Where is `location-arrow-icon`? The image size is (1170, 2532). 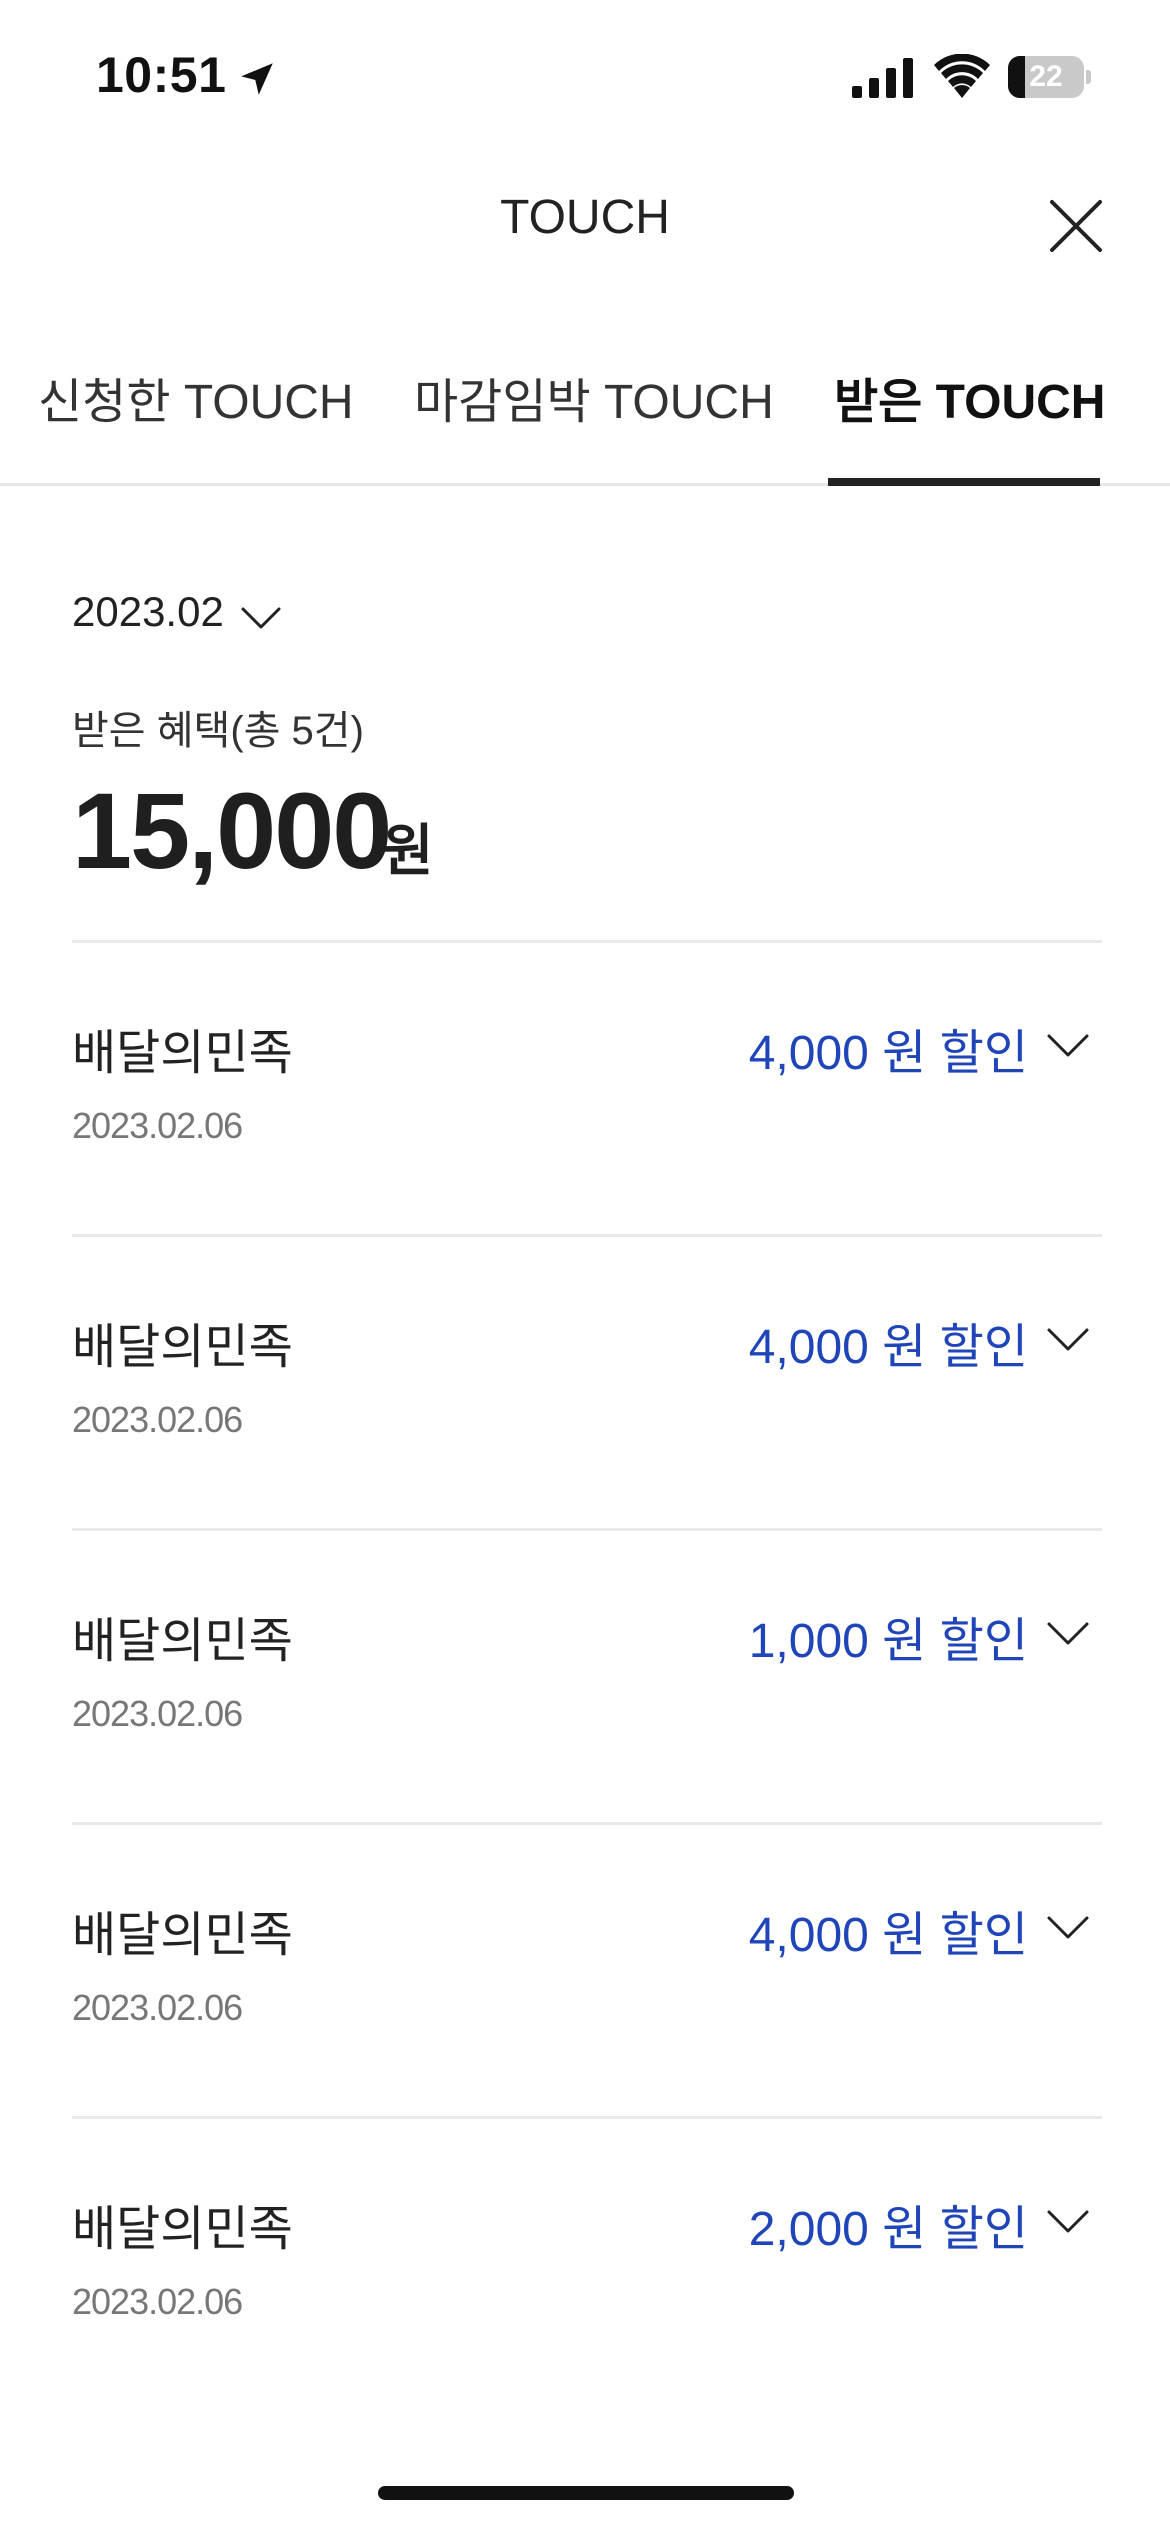
location-arrow-icon is located at coordinates (257, 79).